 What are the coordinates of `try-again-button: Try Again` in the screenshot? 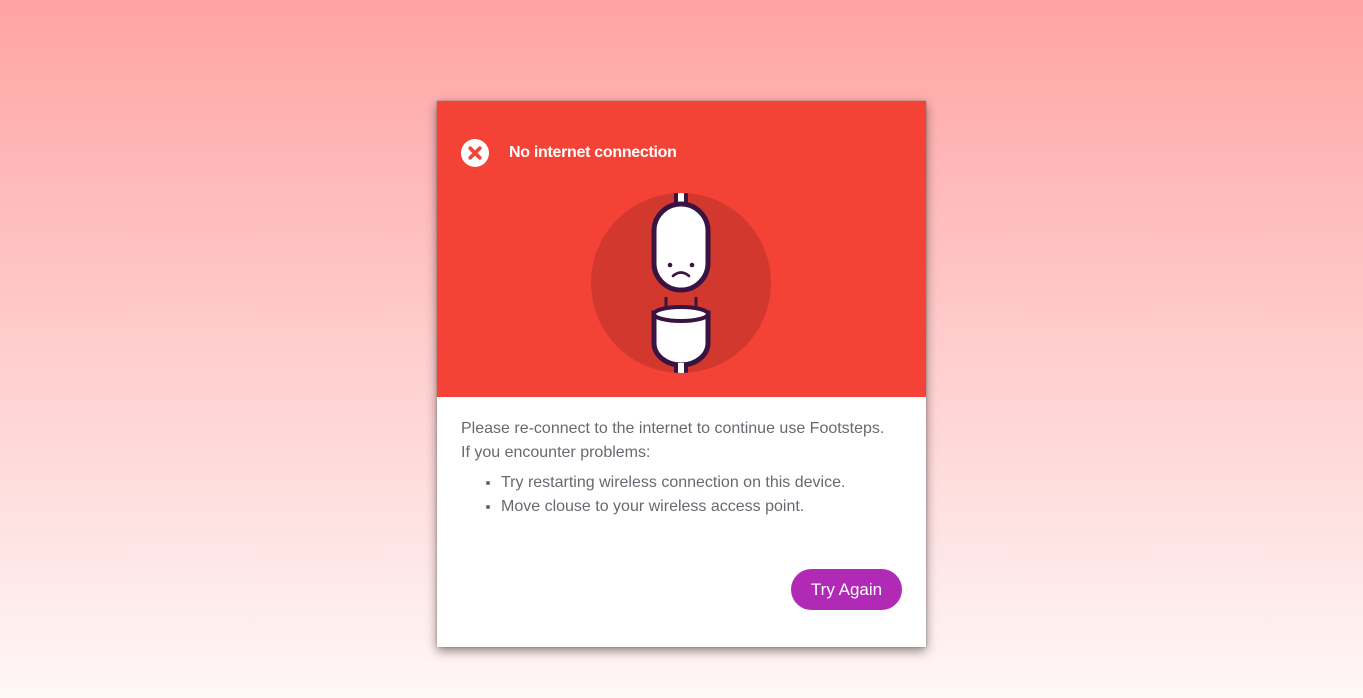 It's located at (846, 589).